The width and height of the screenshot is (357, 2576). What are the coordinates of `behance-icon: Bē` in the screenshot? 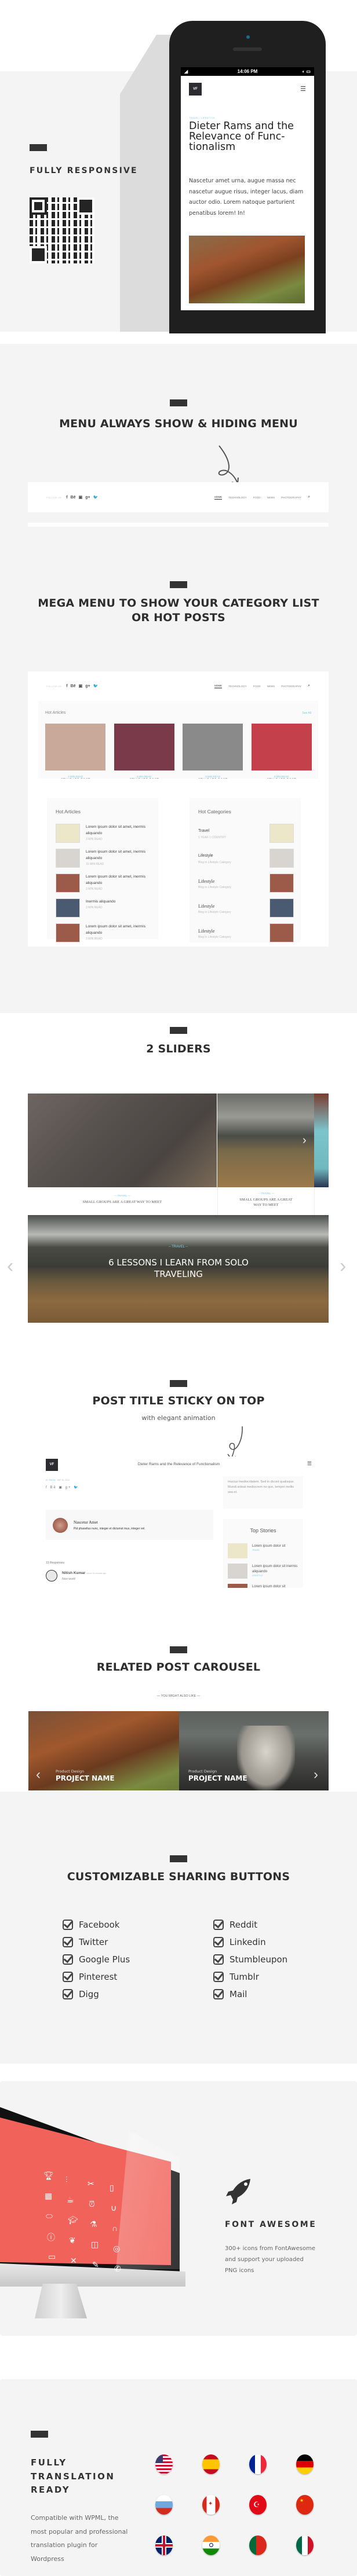 It's located at (74, 498).